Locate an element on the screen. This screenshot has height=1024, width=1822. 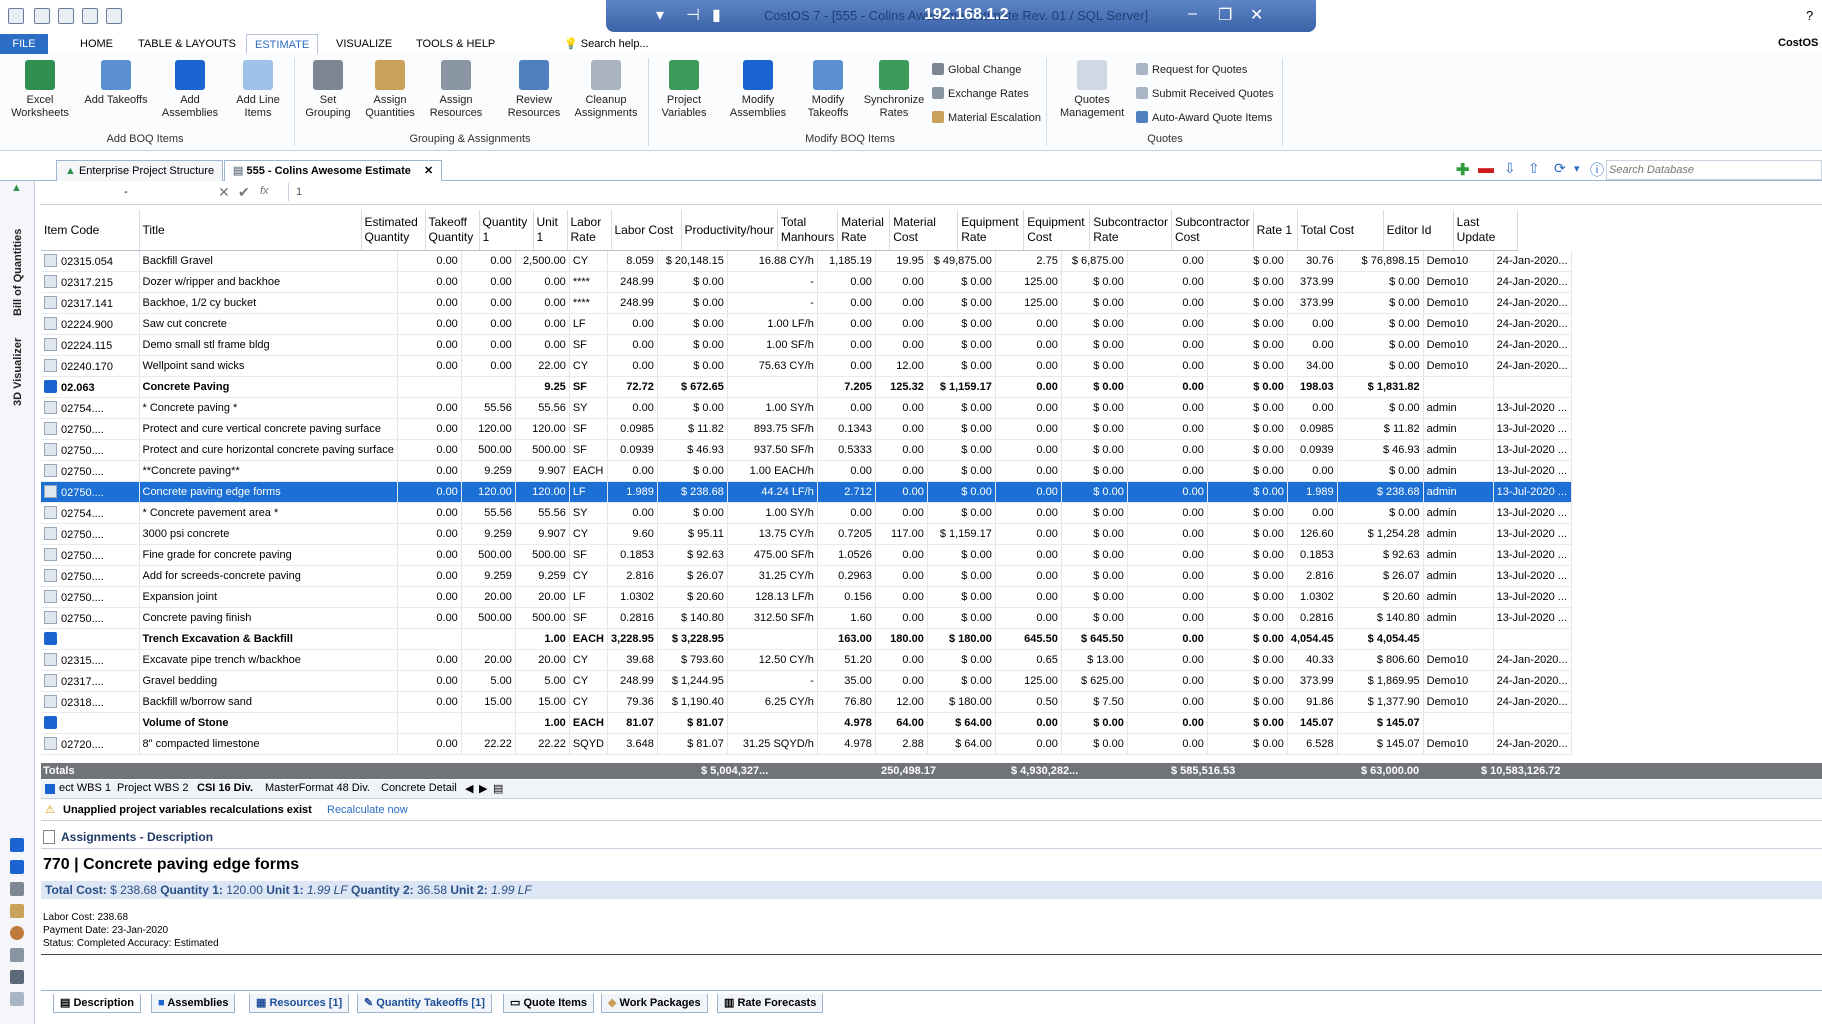
table-cell: 4,054.45 is located at coordinates (1312, 639).